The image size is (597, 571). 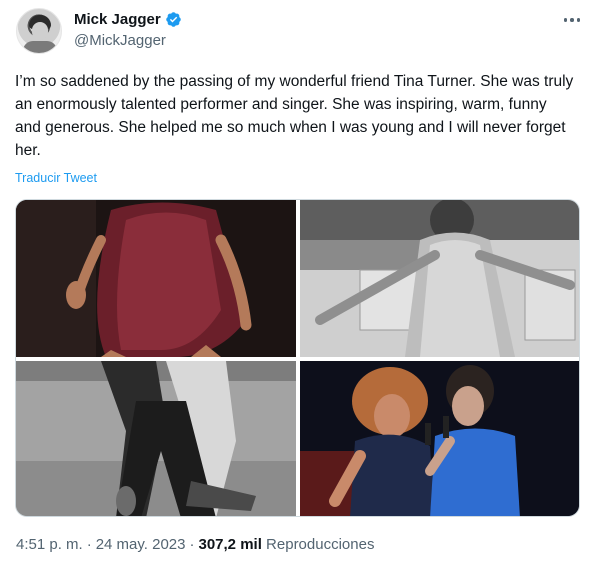 I want to click on avatar-shirt-shape, so click(x=40, y=47).